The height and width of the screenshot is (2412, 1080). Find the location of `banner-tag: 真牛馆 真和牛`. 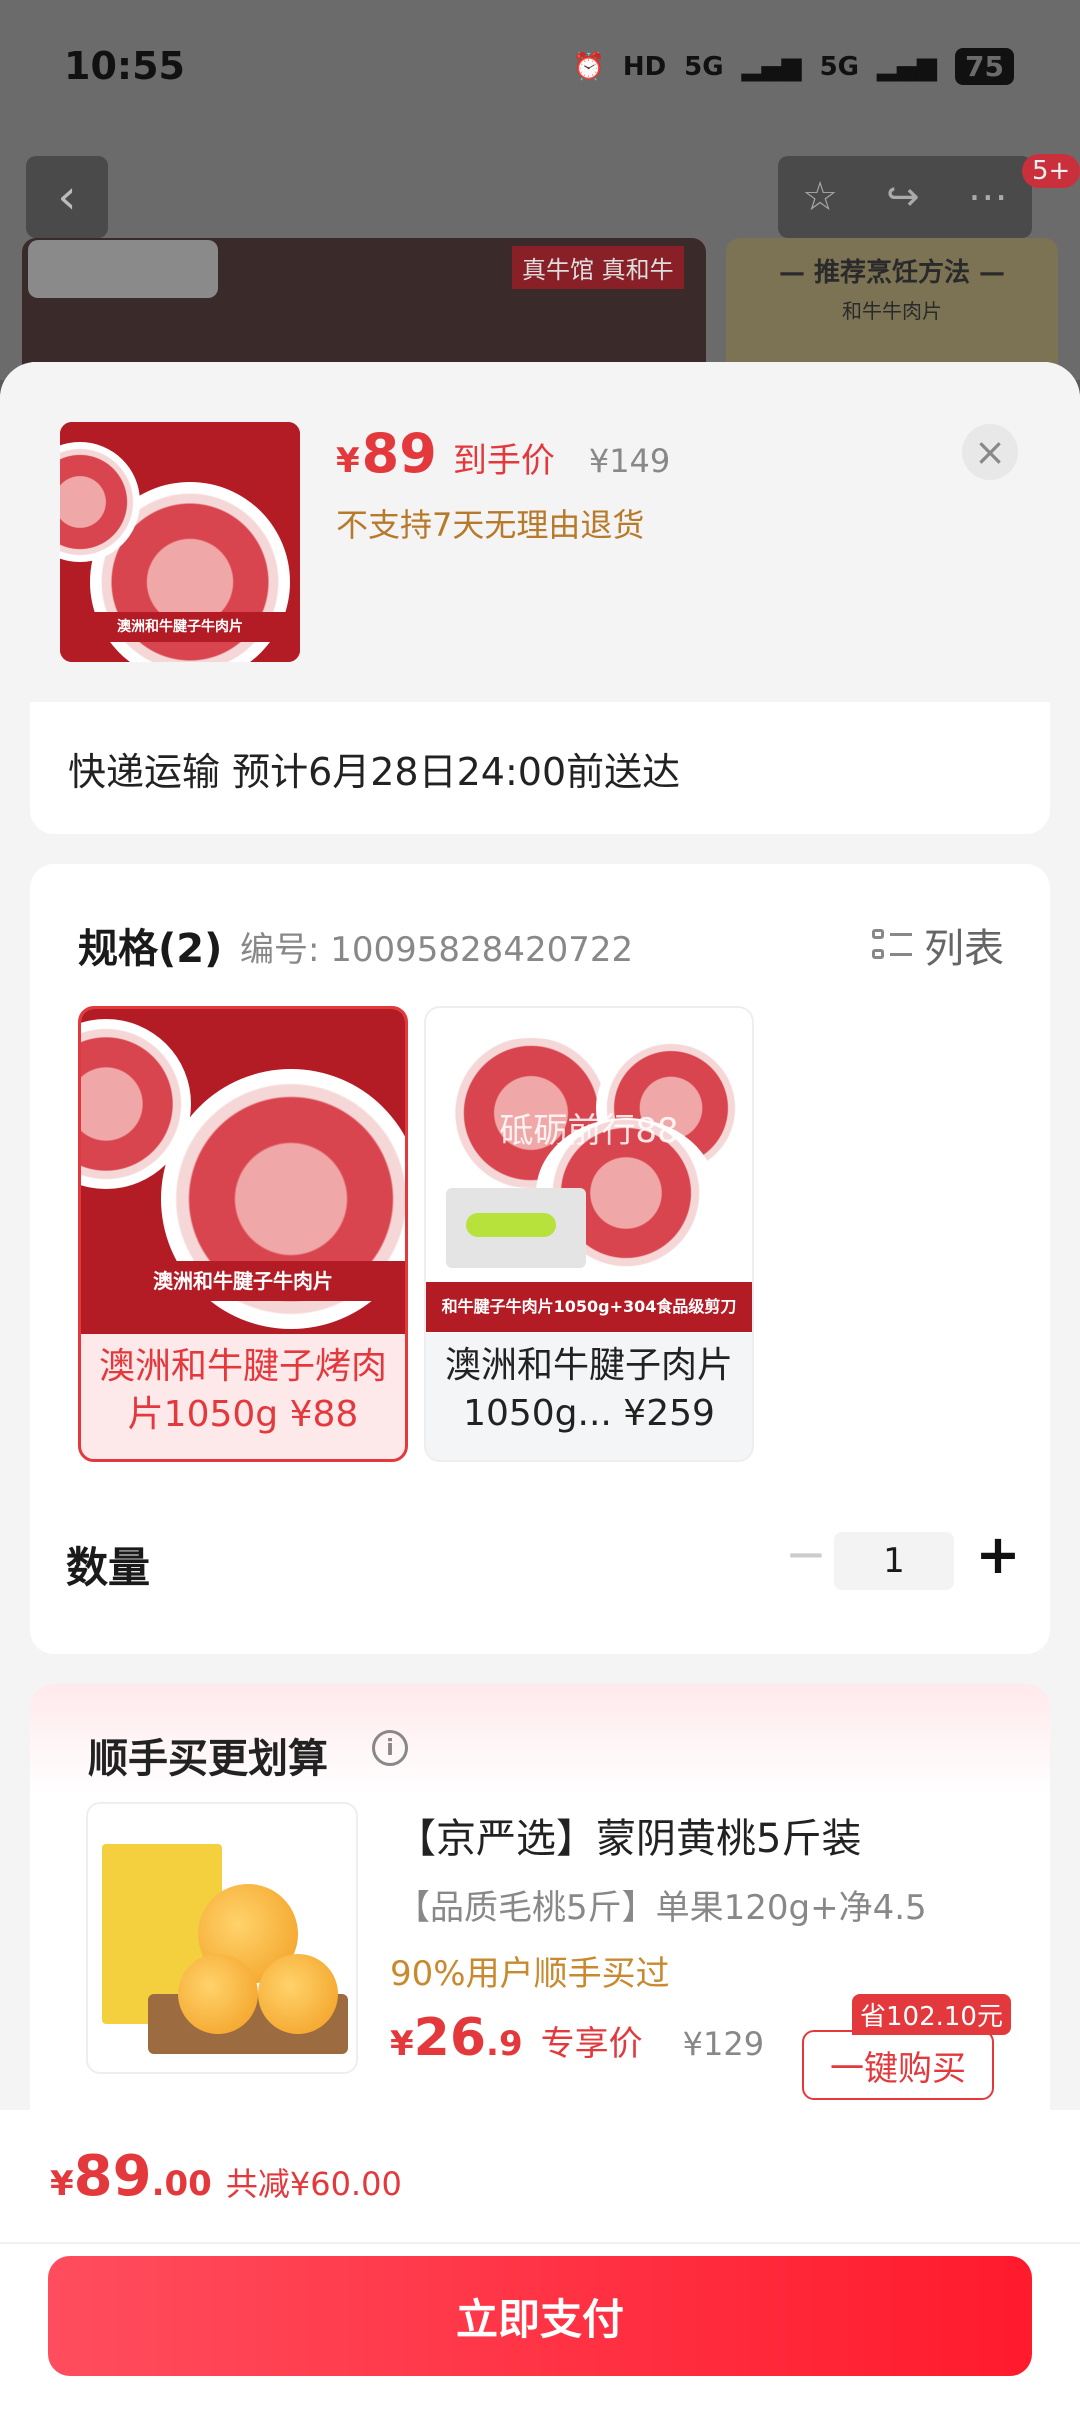

banner-tag: 真牛馆 真和牛 is located at coordinates (598, 267).